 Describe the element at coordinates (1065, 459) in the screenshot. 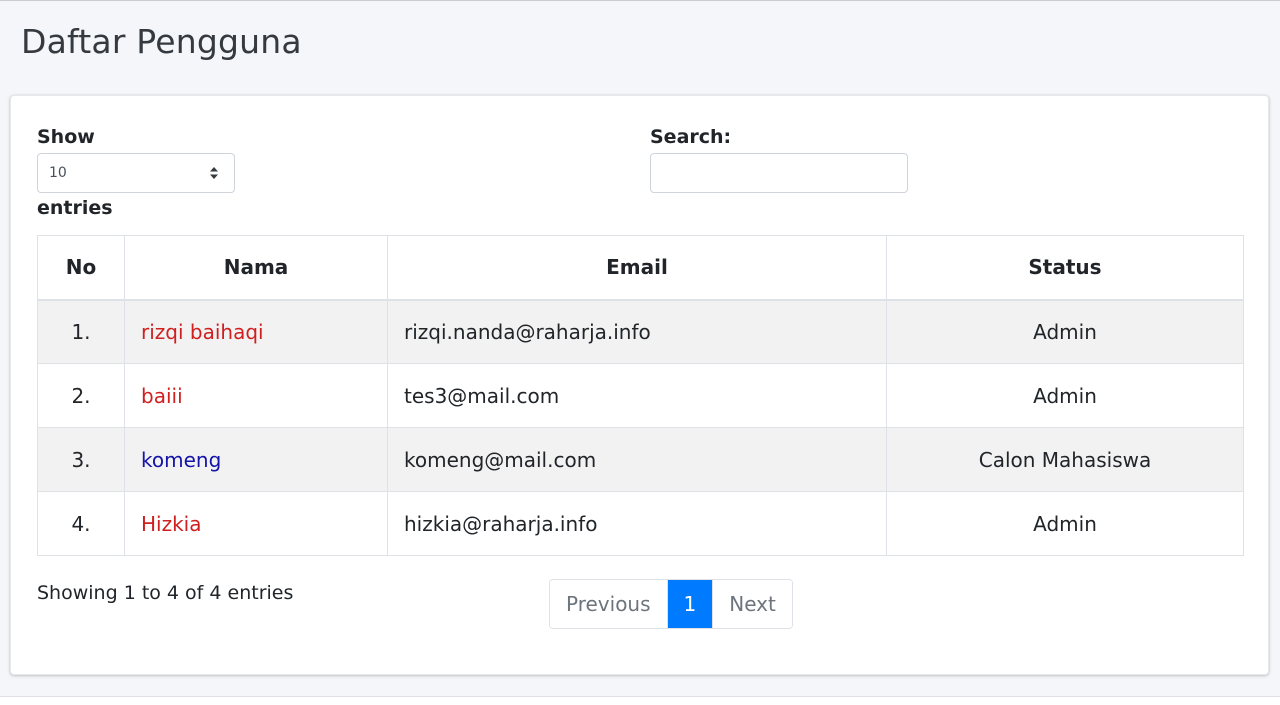

I see `cell-status: Calon Mahasiswa` at that location.